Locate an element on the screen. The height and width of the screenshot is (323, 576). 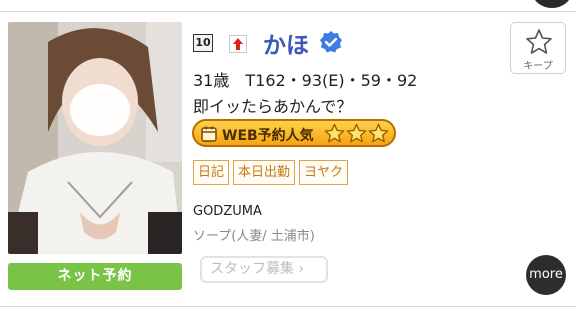
chevron-right-icon: › is located at coordinates (301, 269).